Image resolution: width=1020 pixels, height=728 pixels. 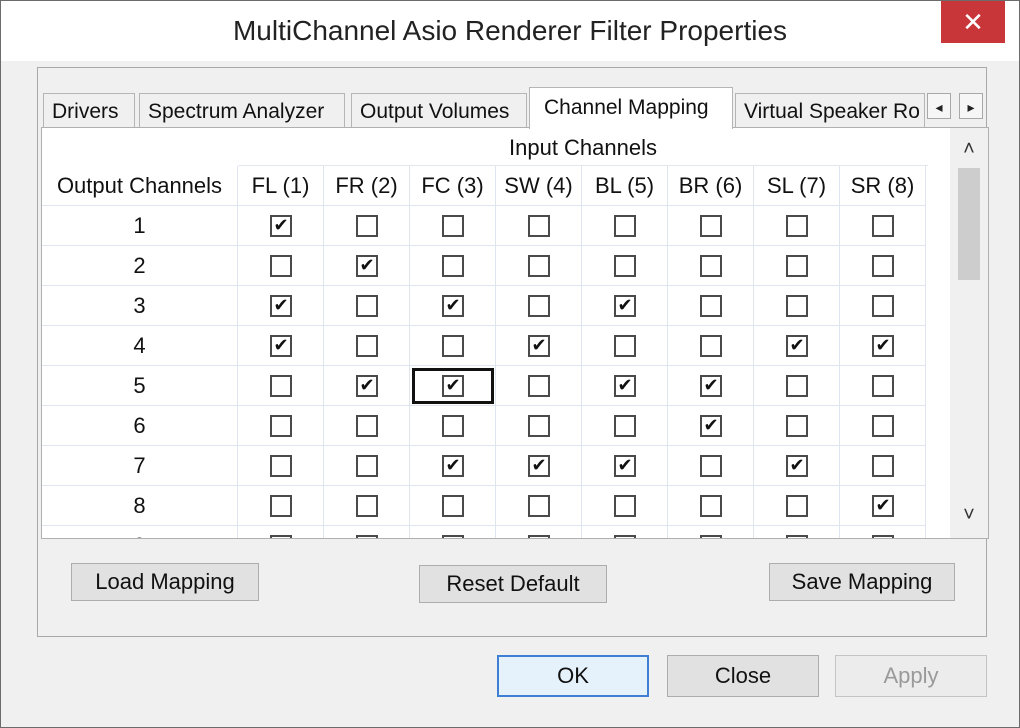 What do you see at coordinates (242, 111) in the screenshot?
I see `tab-spectrum-analyzer: Spectrum Analyzer` at bounding box center [242, 111].